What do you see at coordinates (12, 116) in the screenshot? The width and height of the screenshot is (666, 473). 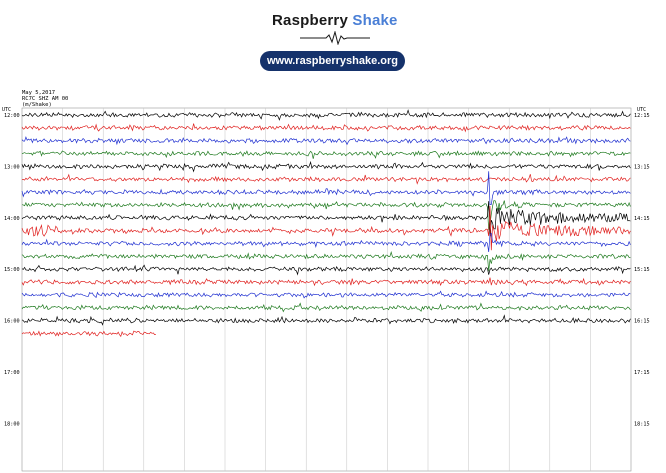 I see `hour-label-left: 12:00` at bounding box center [12, 116].